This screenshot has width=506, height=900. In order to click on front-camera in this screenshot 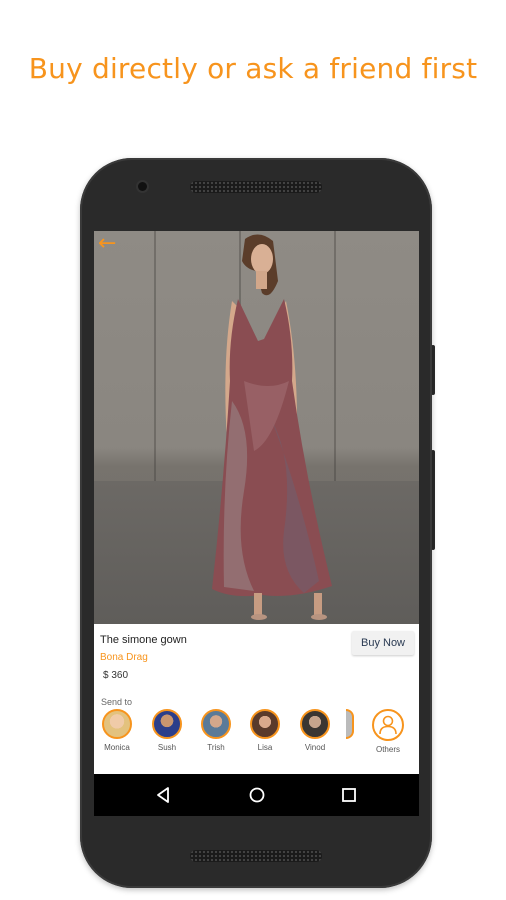, I will do `click(142, 186)`.